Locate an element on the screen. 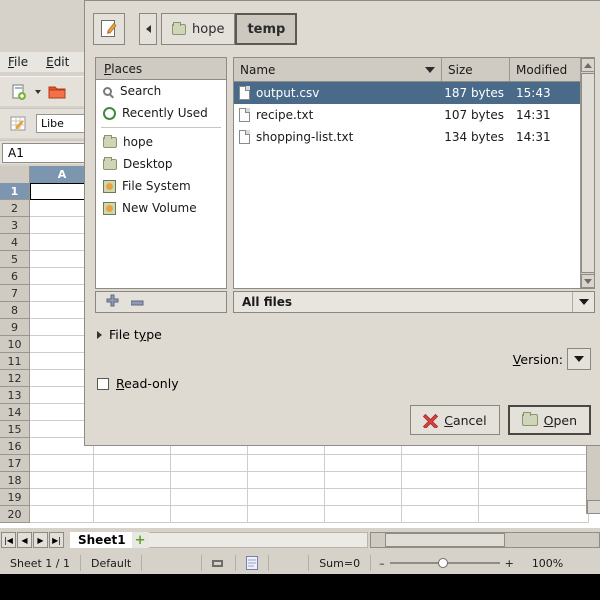 The width and height of the screenshot is (600, 600). zoom-in-button: + is located at coordinates (509, 563).